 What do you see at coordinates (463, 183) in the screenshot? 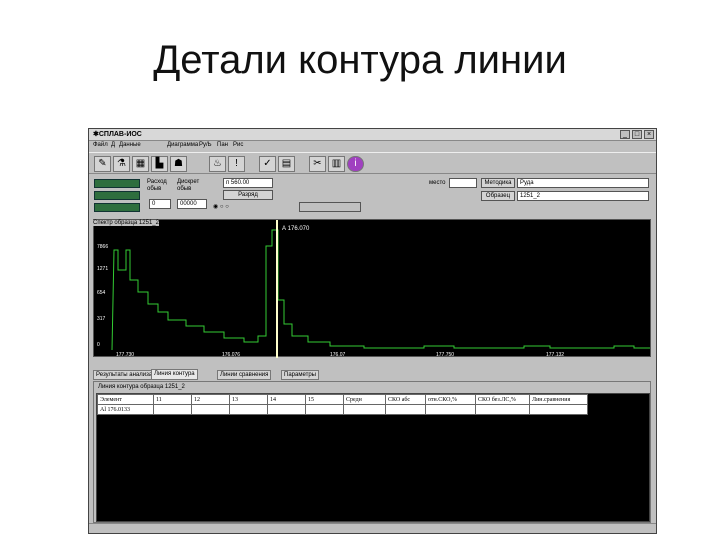
I see `mesto-field` at bounding box center [463, 183].